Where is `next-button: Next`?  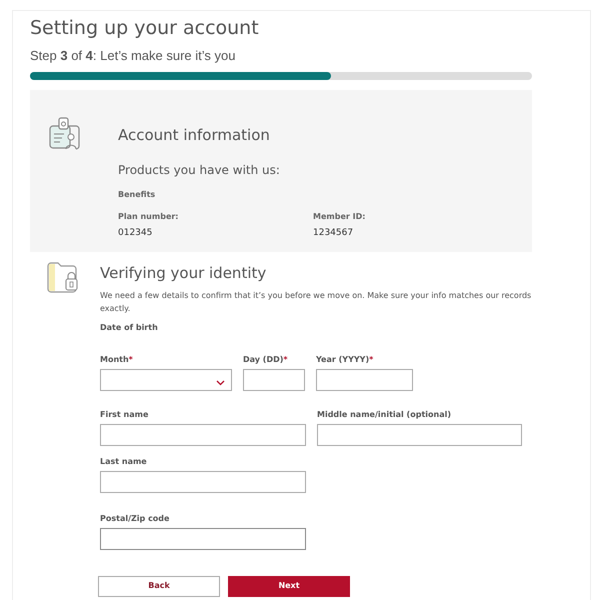
next-button: Next is located at coordinates (289, 586).